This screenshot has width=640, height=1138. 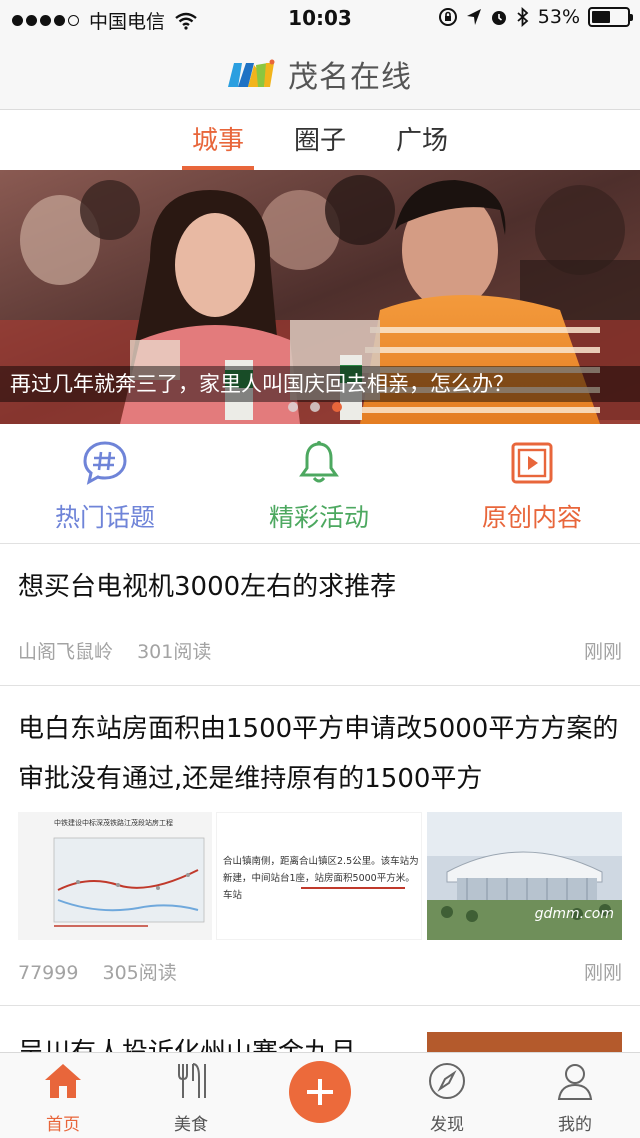 I want to click on plus-icon, so click(x=320, y=1092).